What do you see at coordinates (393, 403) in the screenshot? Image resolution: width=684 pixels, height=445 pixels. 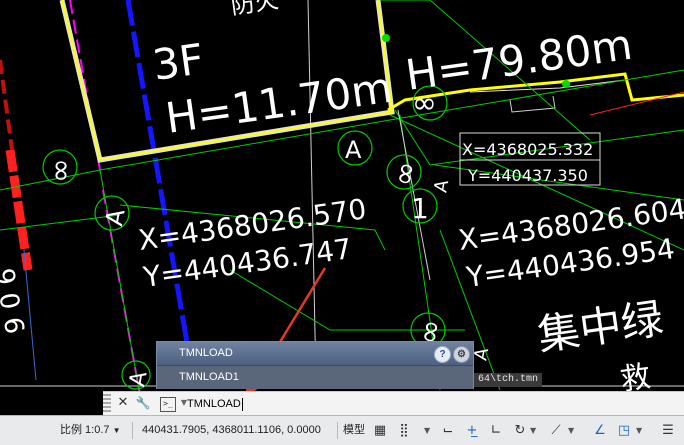 I see `command-line: ✕ 🔧 >_ ▼ TMNLOAD` at bounding box center [393, 403].